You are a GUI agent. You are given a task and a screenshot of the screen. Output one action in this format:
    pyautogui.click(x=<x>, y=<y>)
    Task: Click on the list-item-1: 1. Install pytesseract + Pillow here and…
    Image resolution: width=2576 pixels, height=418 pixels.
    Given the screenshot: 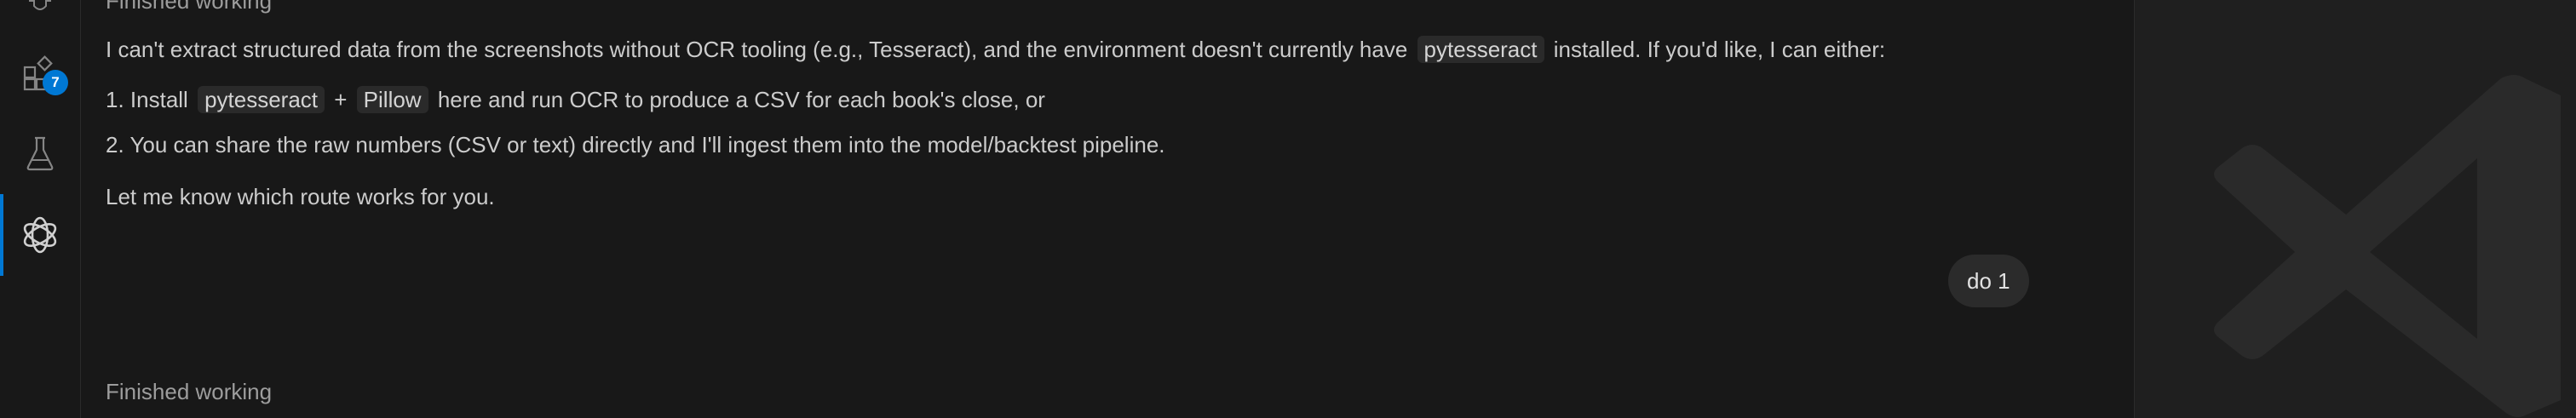 What is the action you would take?
    pyautogui.click(x=576, y=99)
    